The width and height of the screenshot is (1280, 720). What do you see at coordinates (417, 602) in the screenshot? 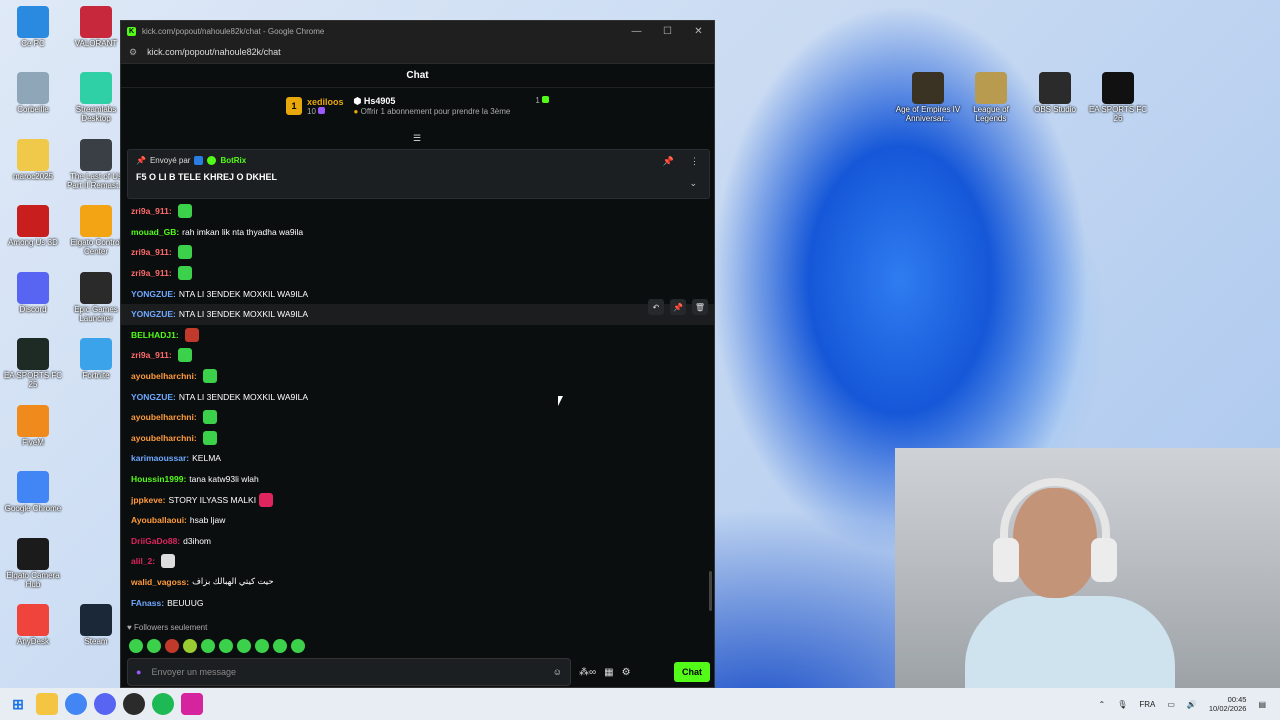
I see `chat-message: FAnass: BEUUUG` at bounding box center [417, 602].